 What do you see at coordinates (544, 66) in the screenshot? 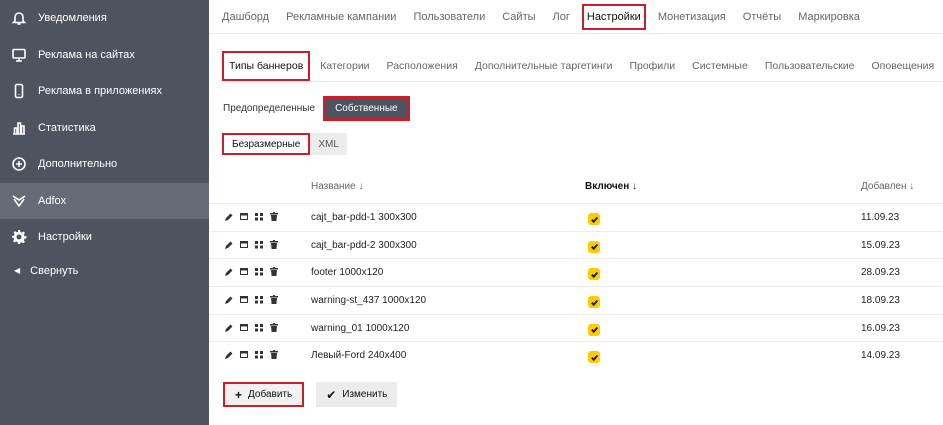
I see `subtab-additional-targeting: Дополнительные таргетинги` at bounding box center [544, 66].